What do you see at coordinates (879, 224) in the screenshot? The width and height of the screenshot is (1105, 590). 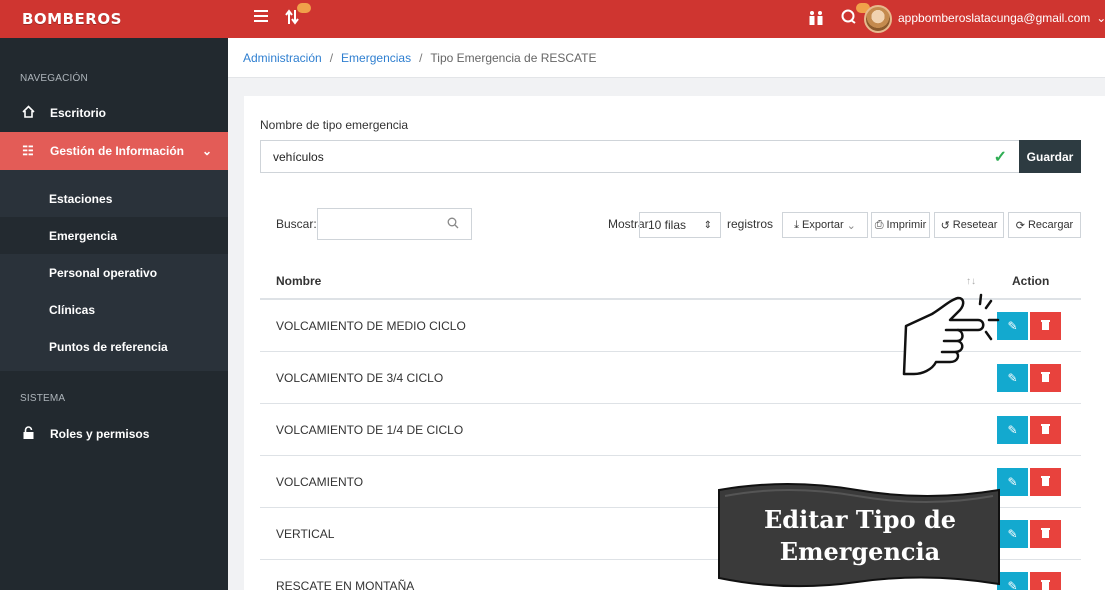 I see `print-icon: ⎙` at bounding box center [879, 224].